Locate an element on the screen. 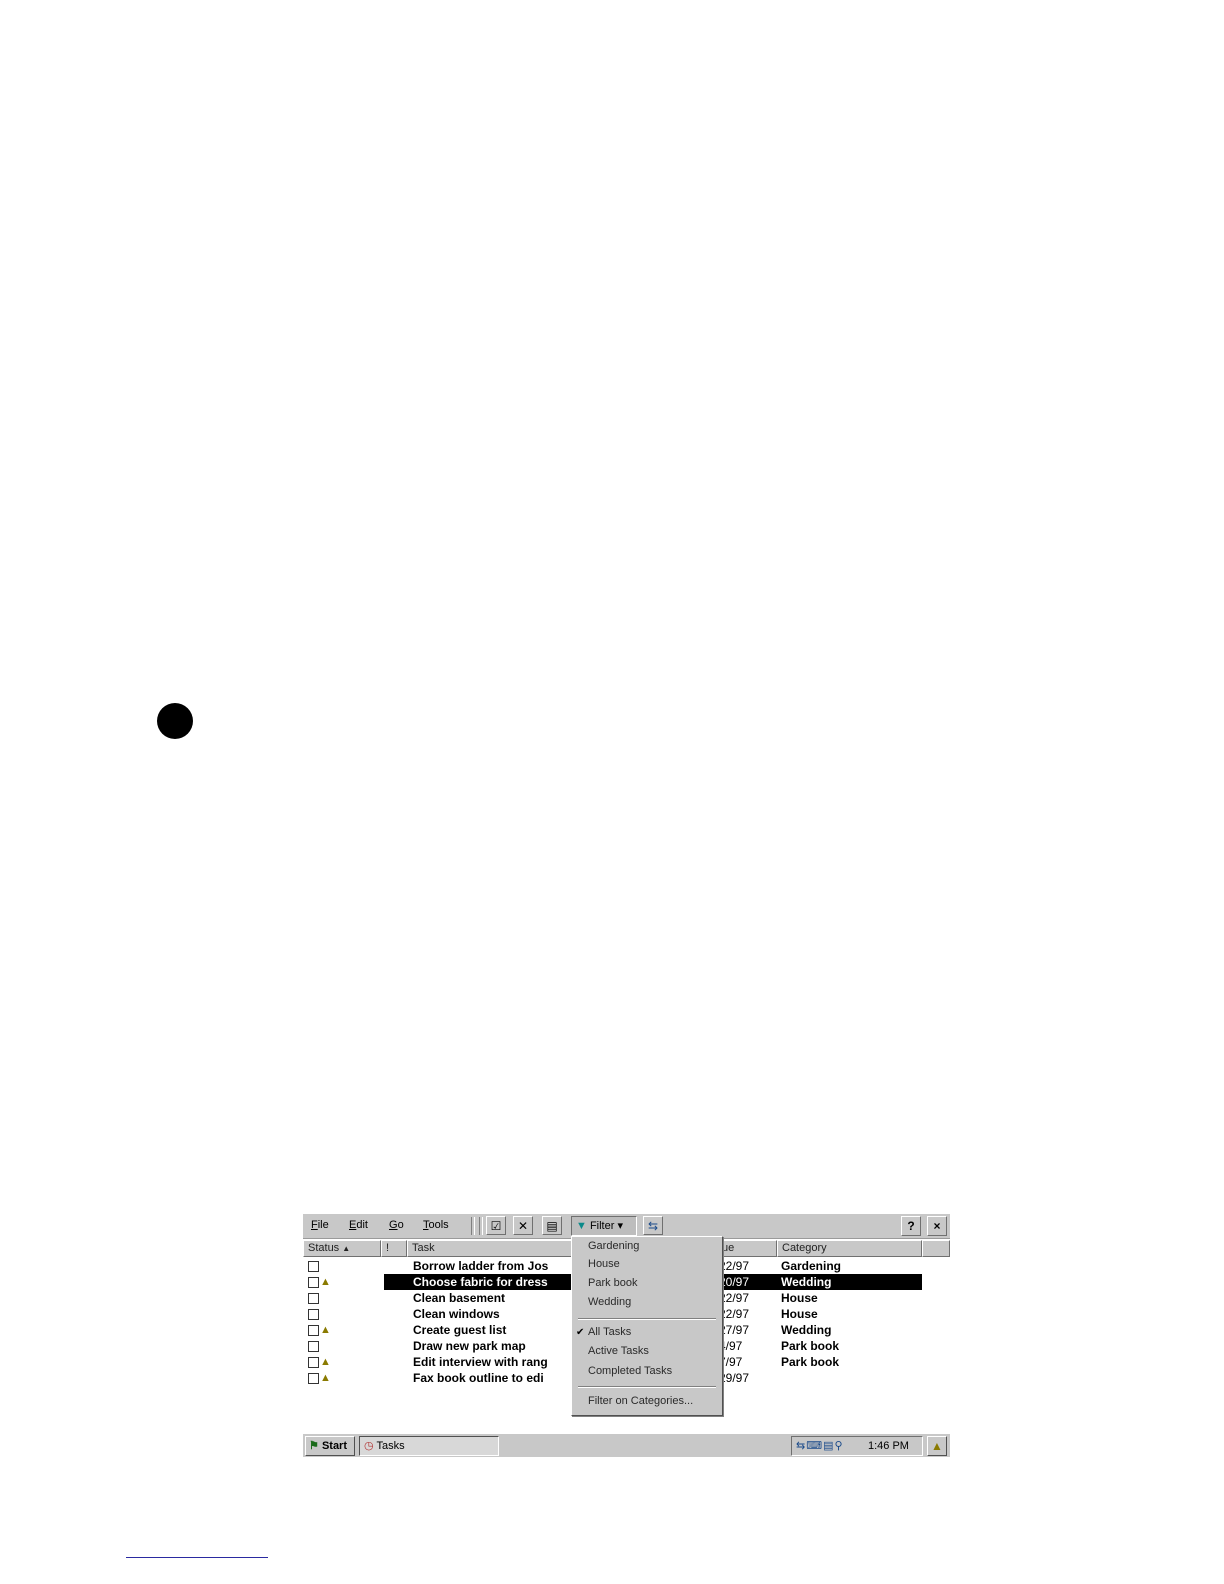  column-header-category: Category is located at coordinates (849, 1248).